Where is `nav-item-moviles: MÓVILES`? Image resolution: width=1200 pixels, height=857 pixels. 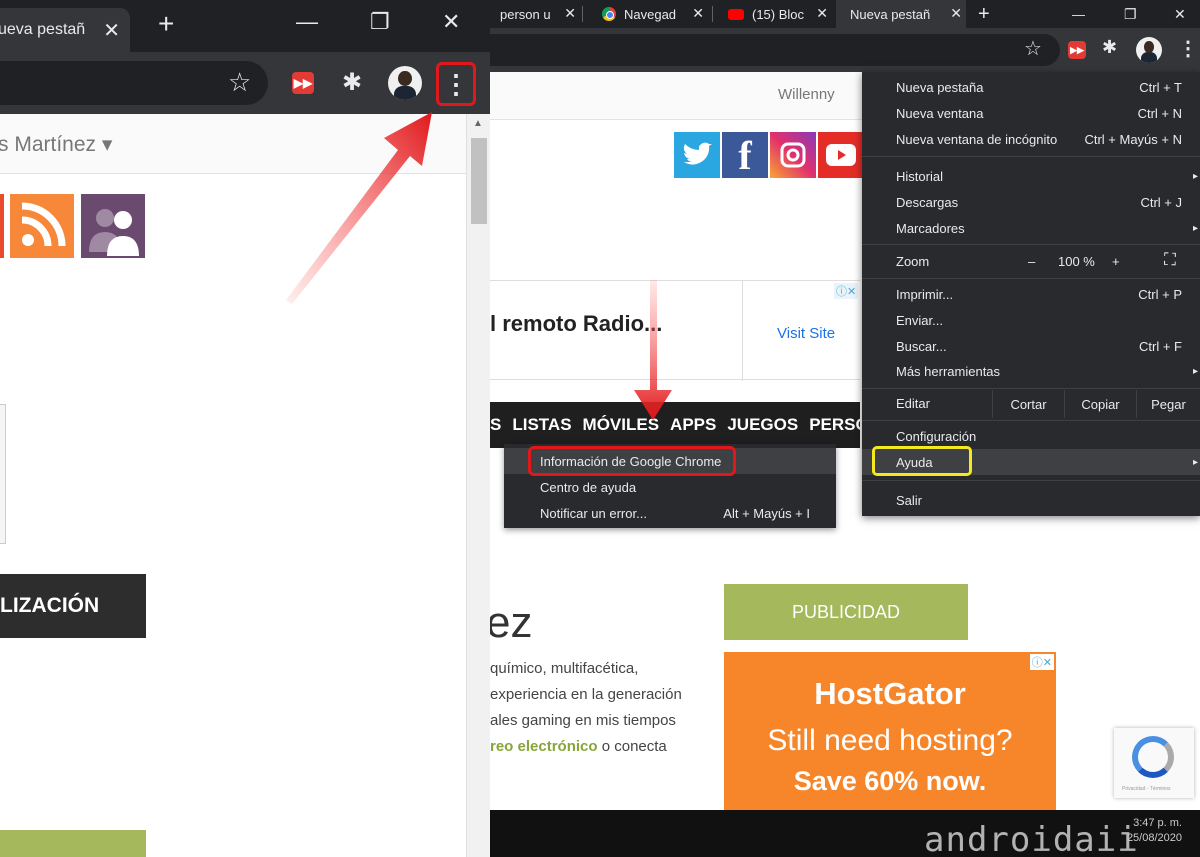
nav-item-moviles: MÓVILES is located at coordinates (621, 425).